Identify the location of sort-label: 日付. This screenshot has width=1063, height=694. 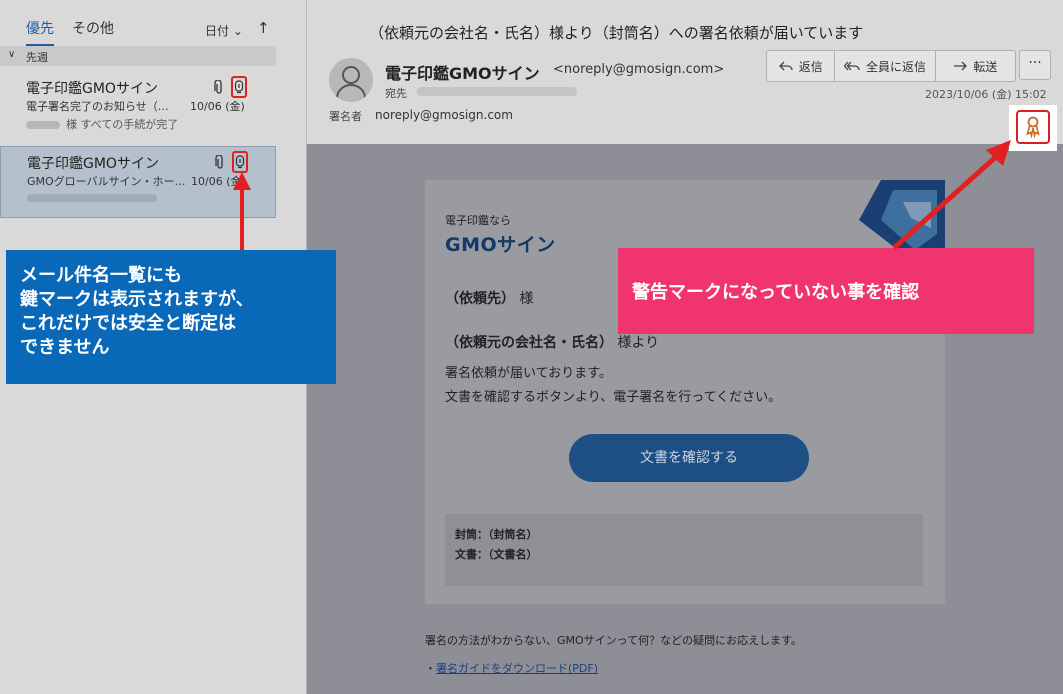
(217, 31).